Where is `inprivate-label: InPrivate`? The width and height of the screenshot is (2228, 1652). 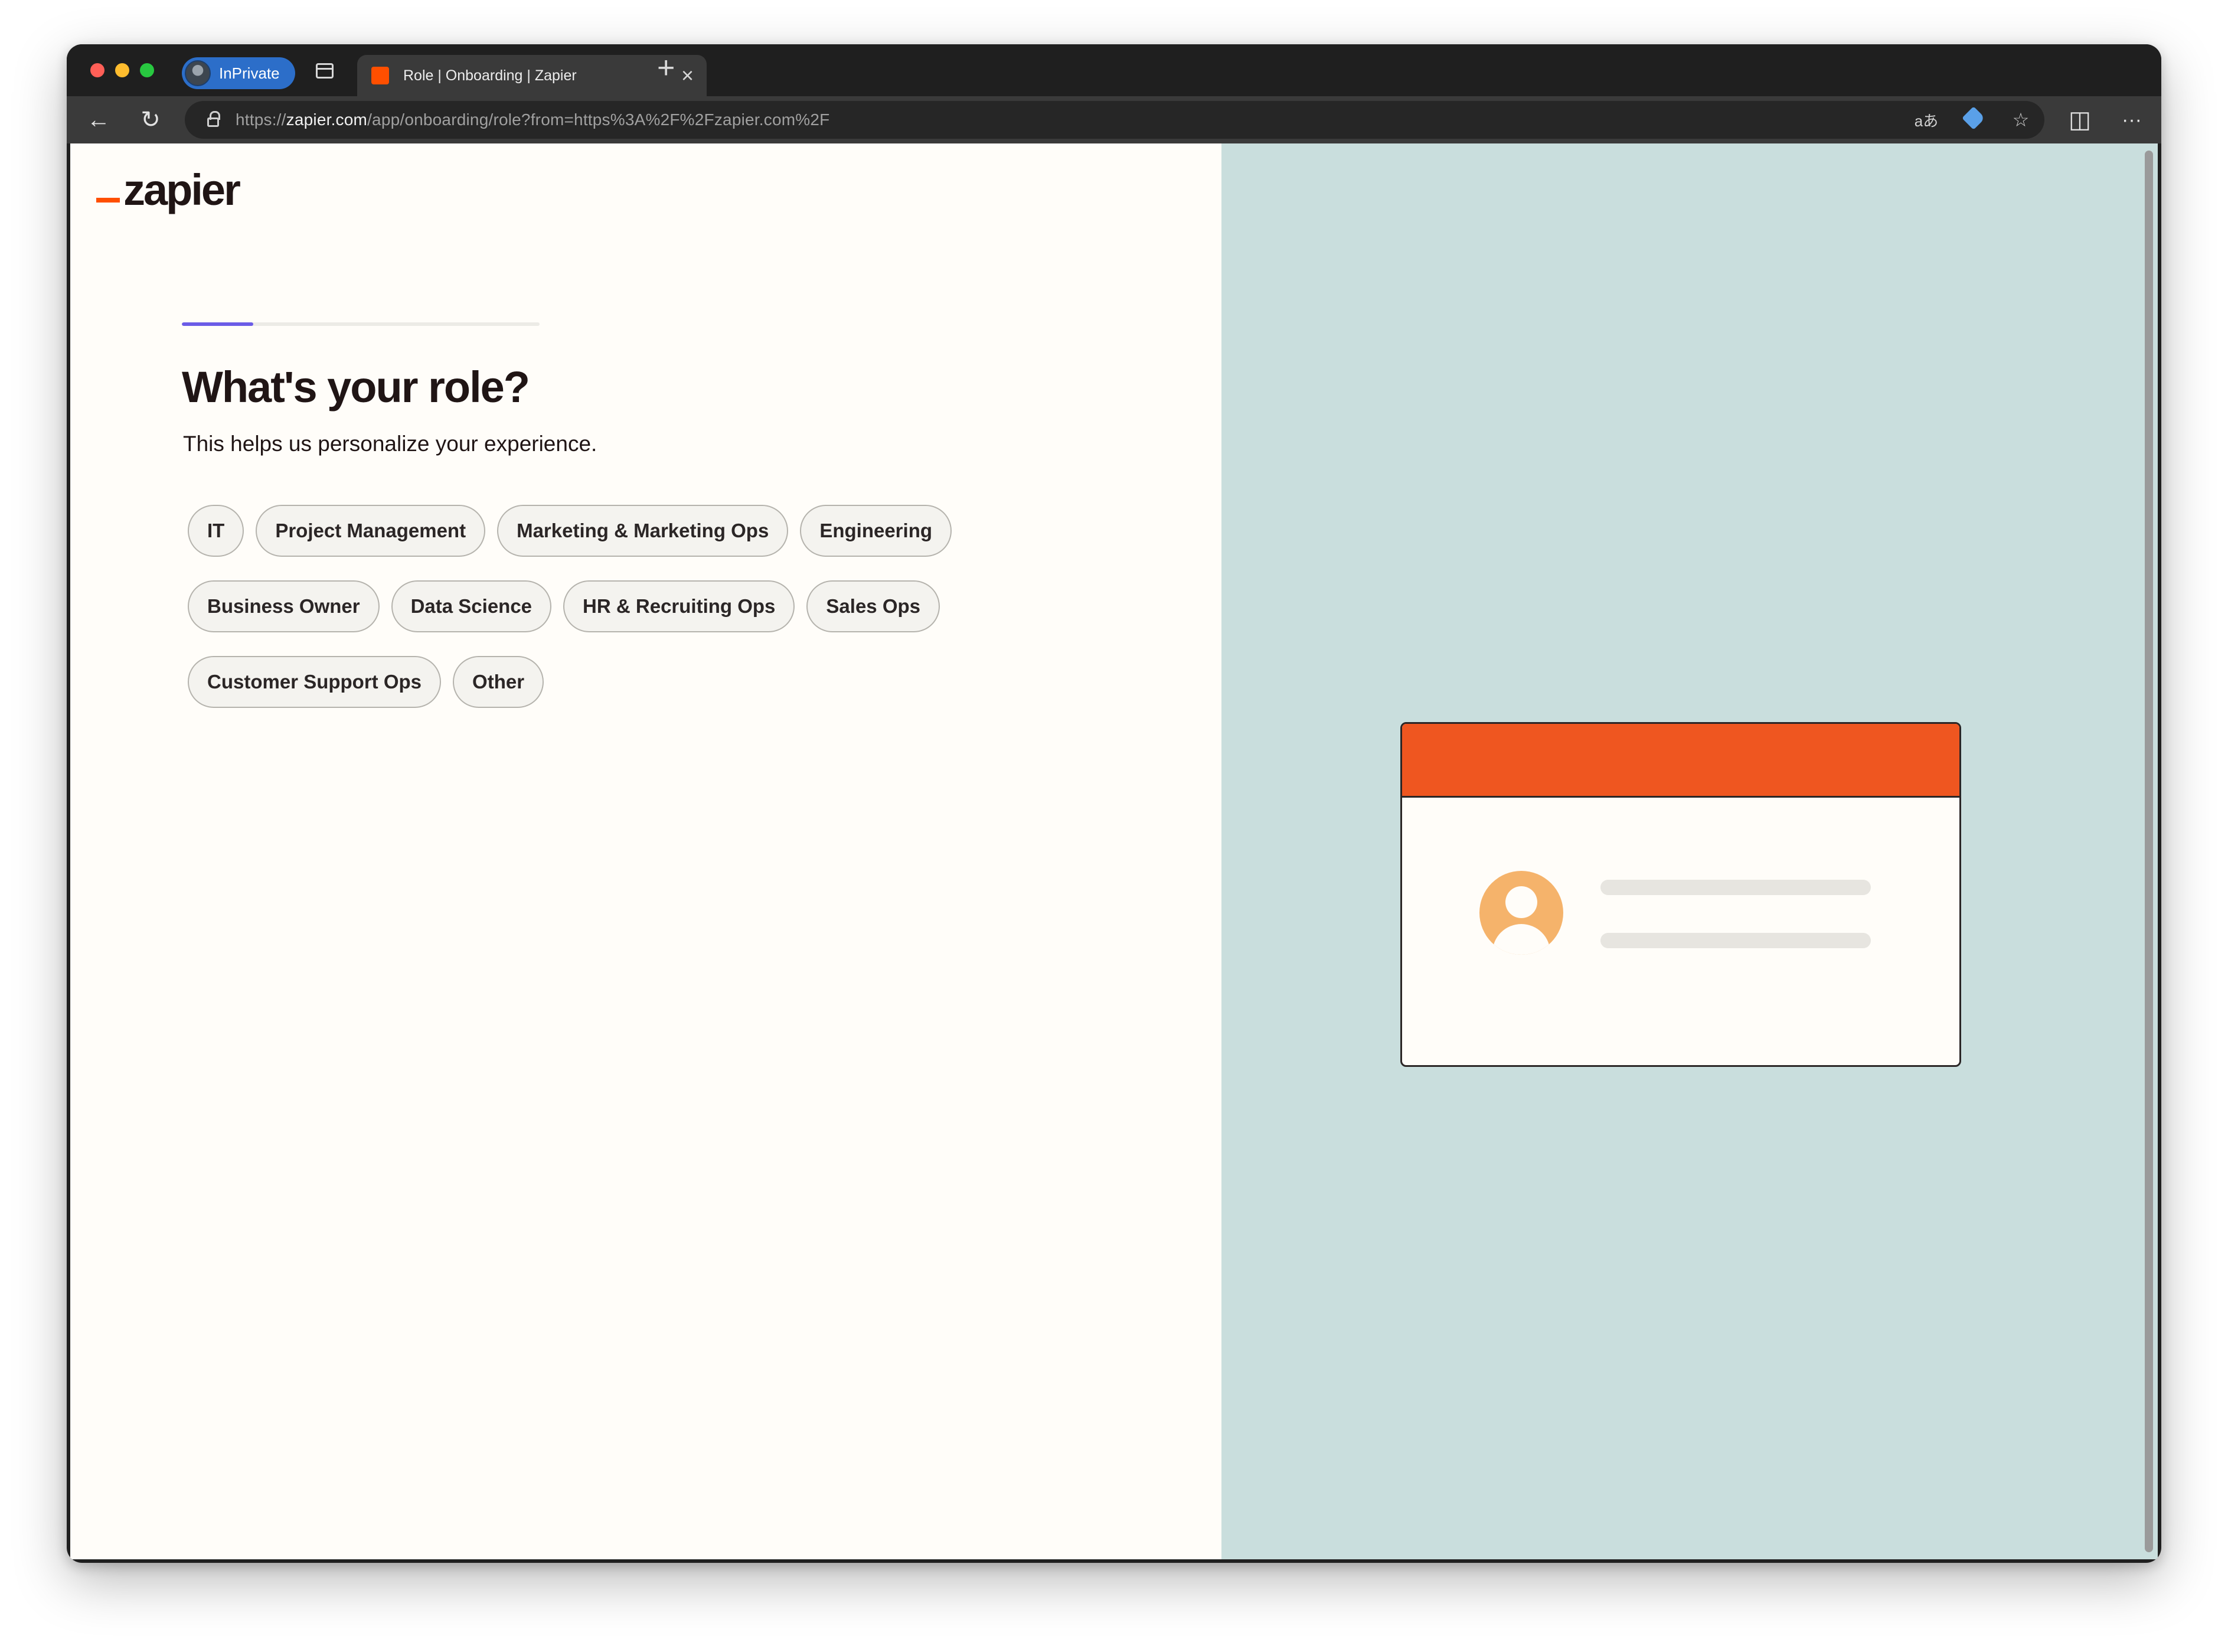
inprivate-label: InPrivate is located at coordinates (250, 73).